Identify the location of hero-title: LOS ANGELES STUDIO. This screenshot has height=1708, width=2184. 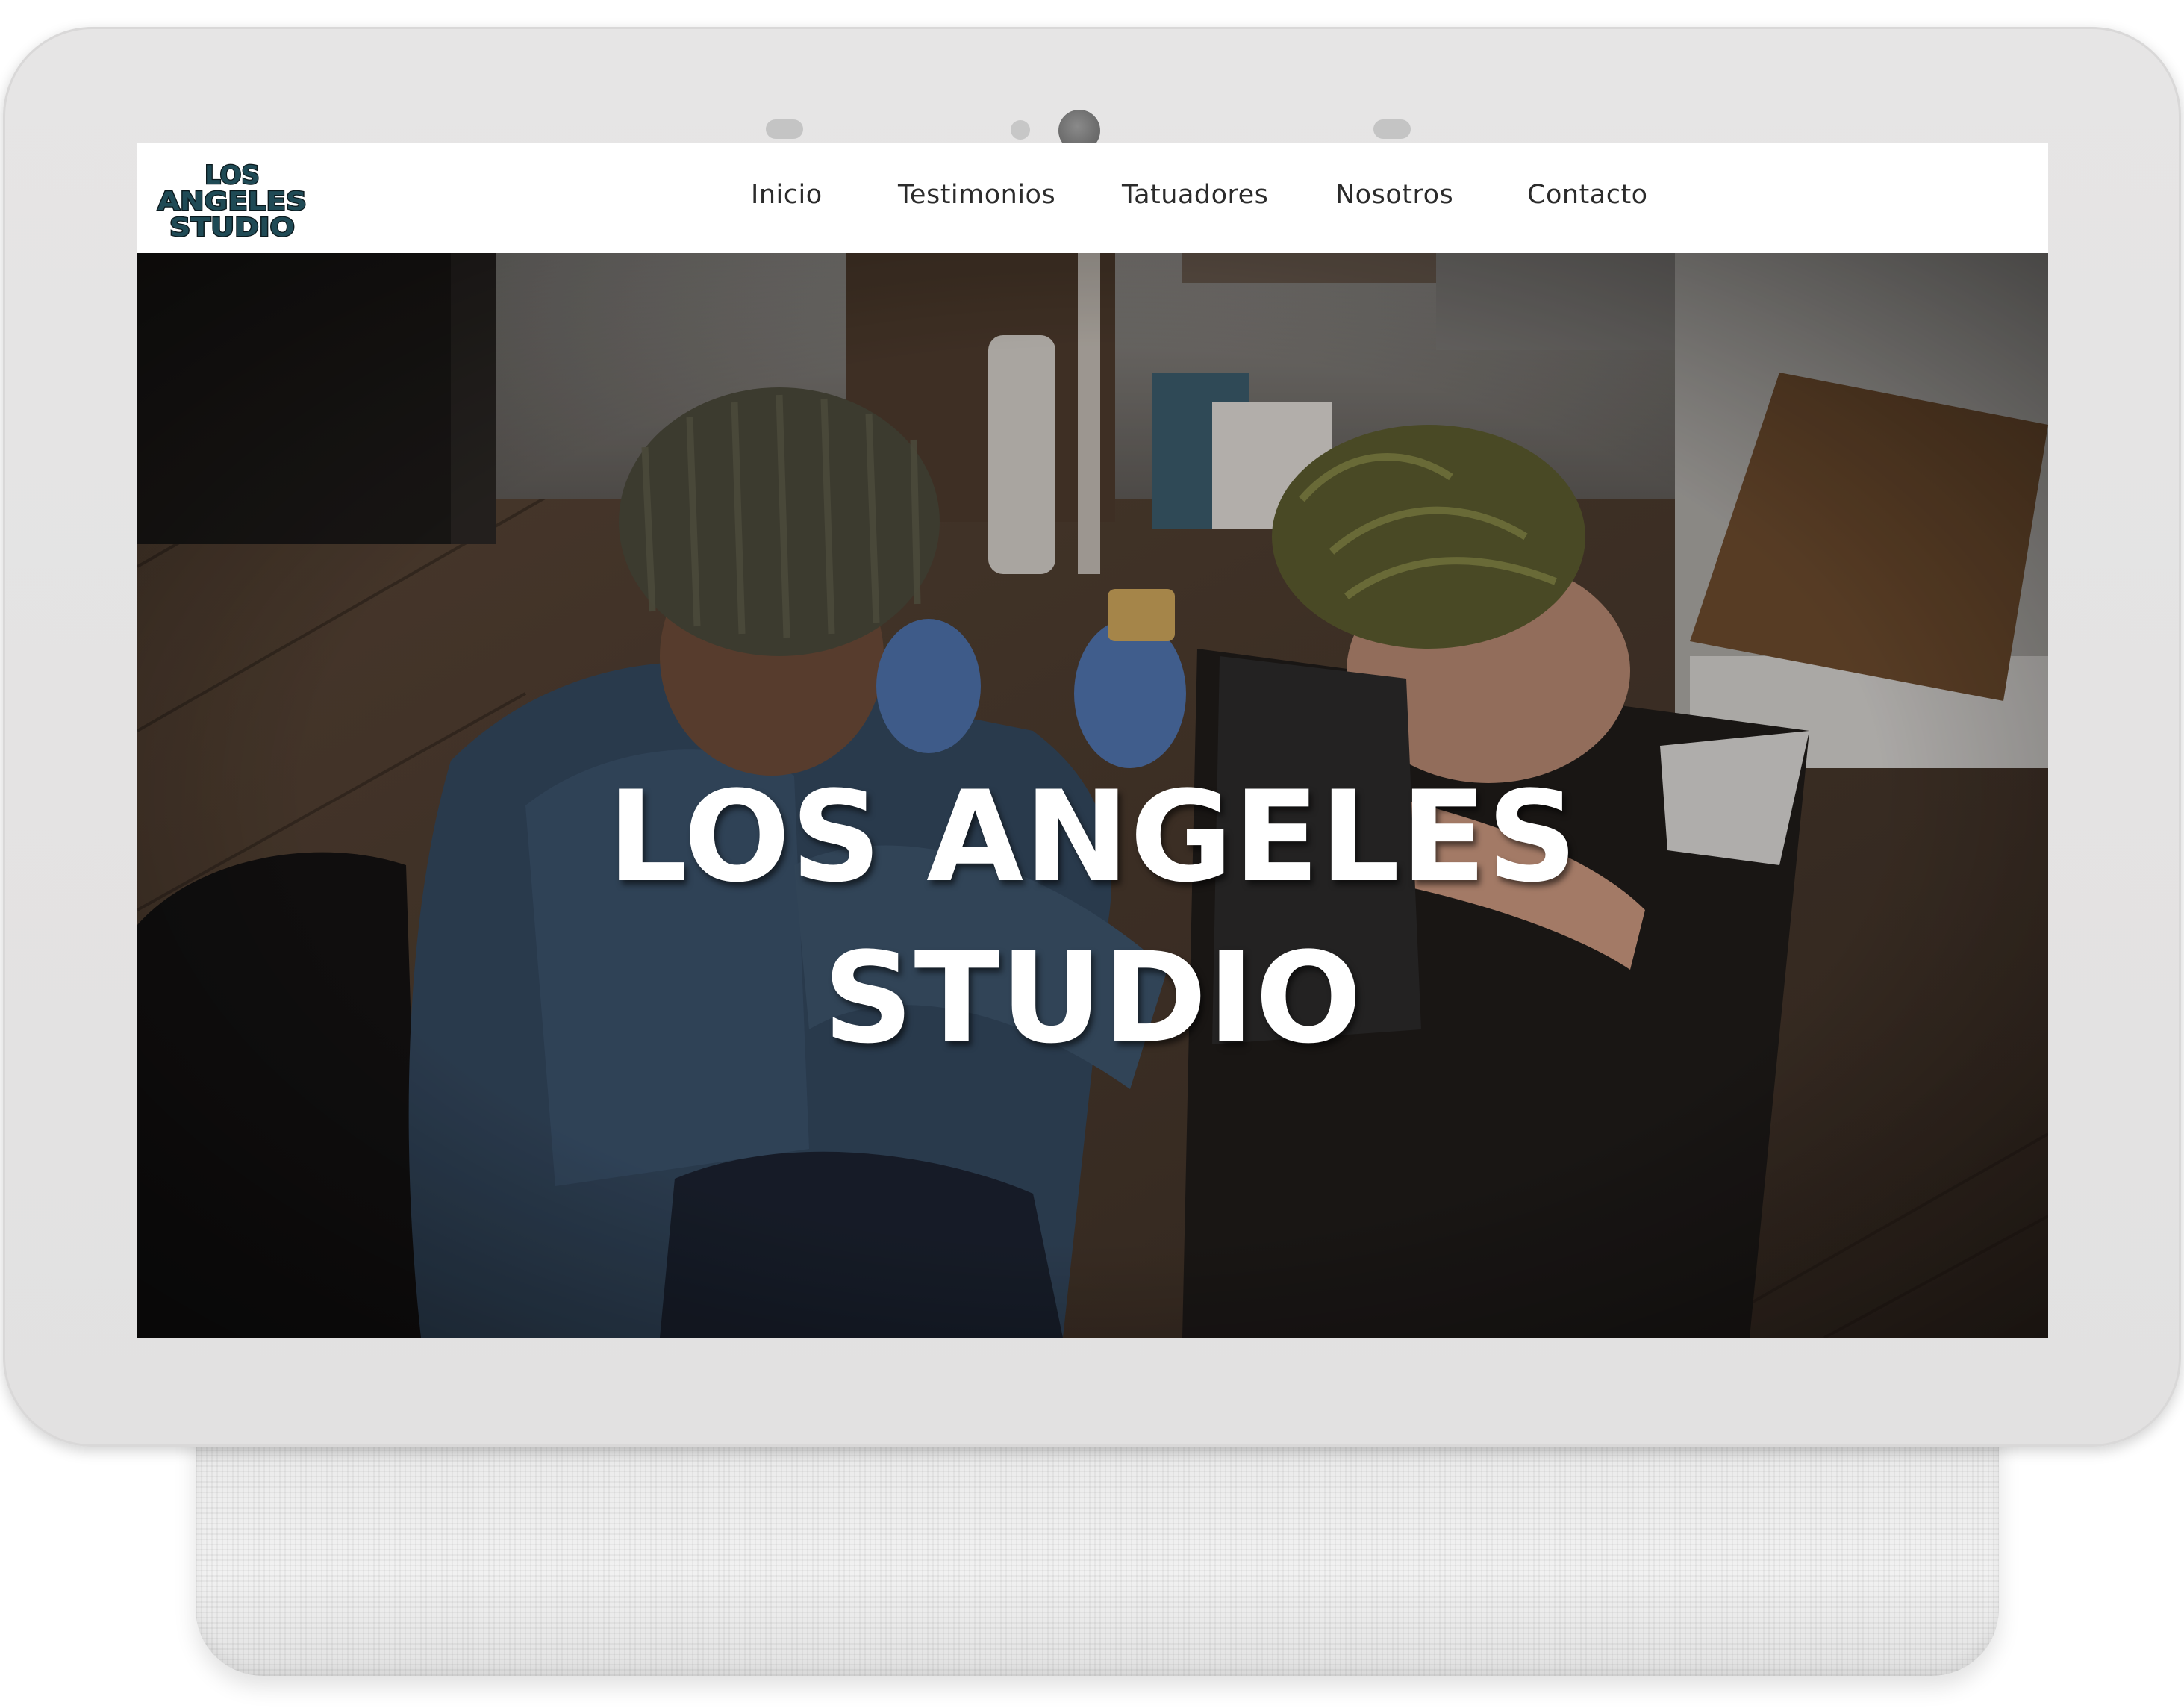
(1093, 917).